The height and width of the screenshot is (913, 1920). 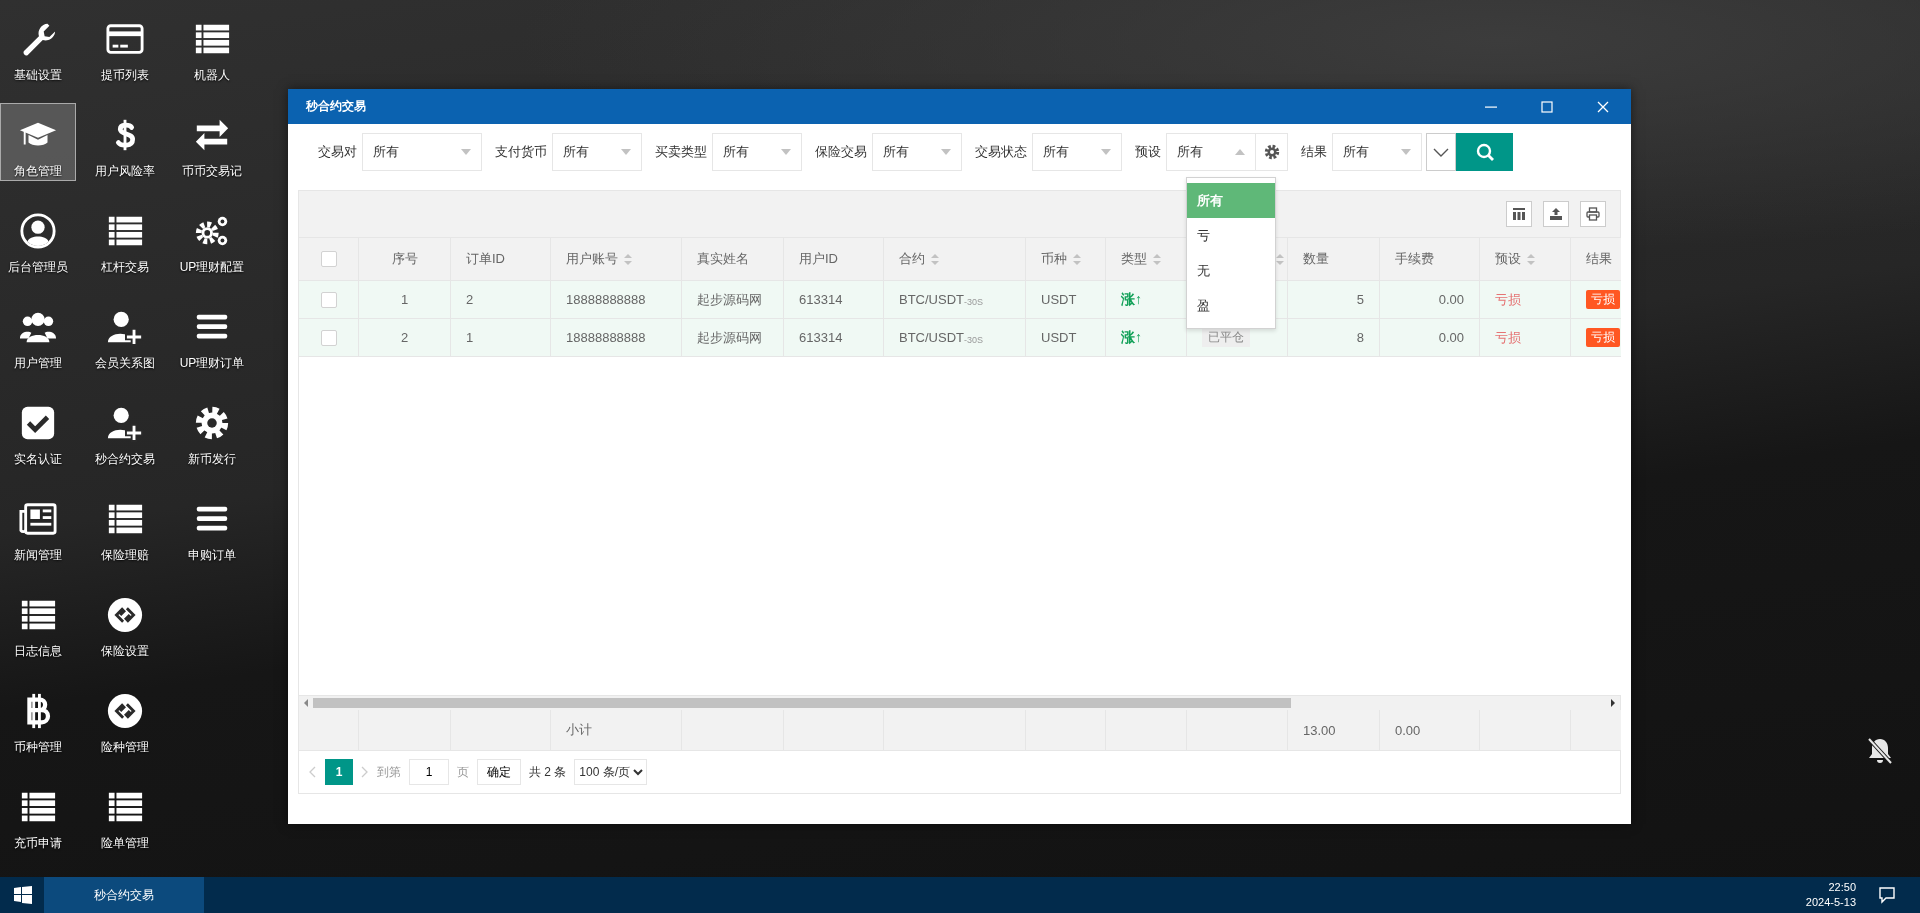 I want to click on desktop-shortcut: 杠杆交易, so click(x=125, y=238).